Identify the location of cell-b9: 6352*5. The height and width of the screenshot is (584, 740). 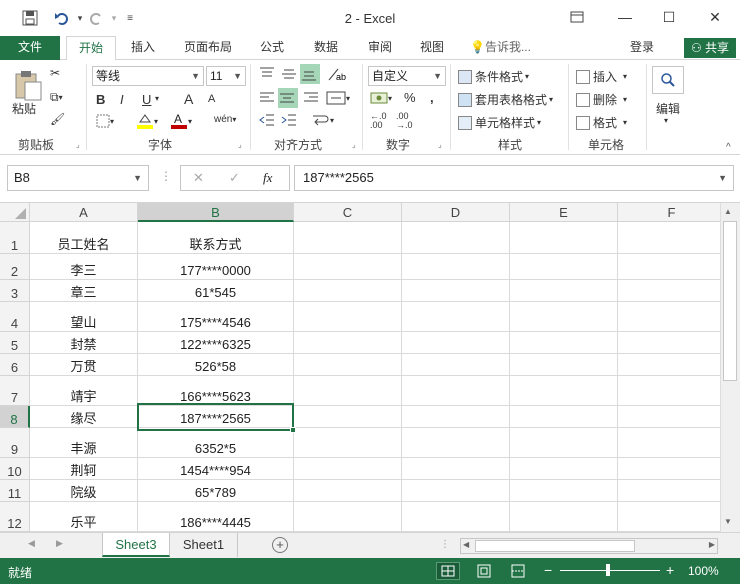
(216, 443).